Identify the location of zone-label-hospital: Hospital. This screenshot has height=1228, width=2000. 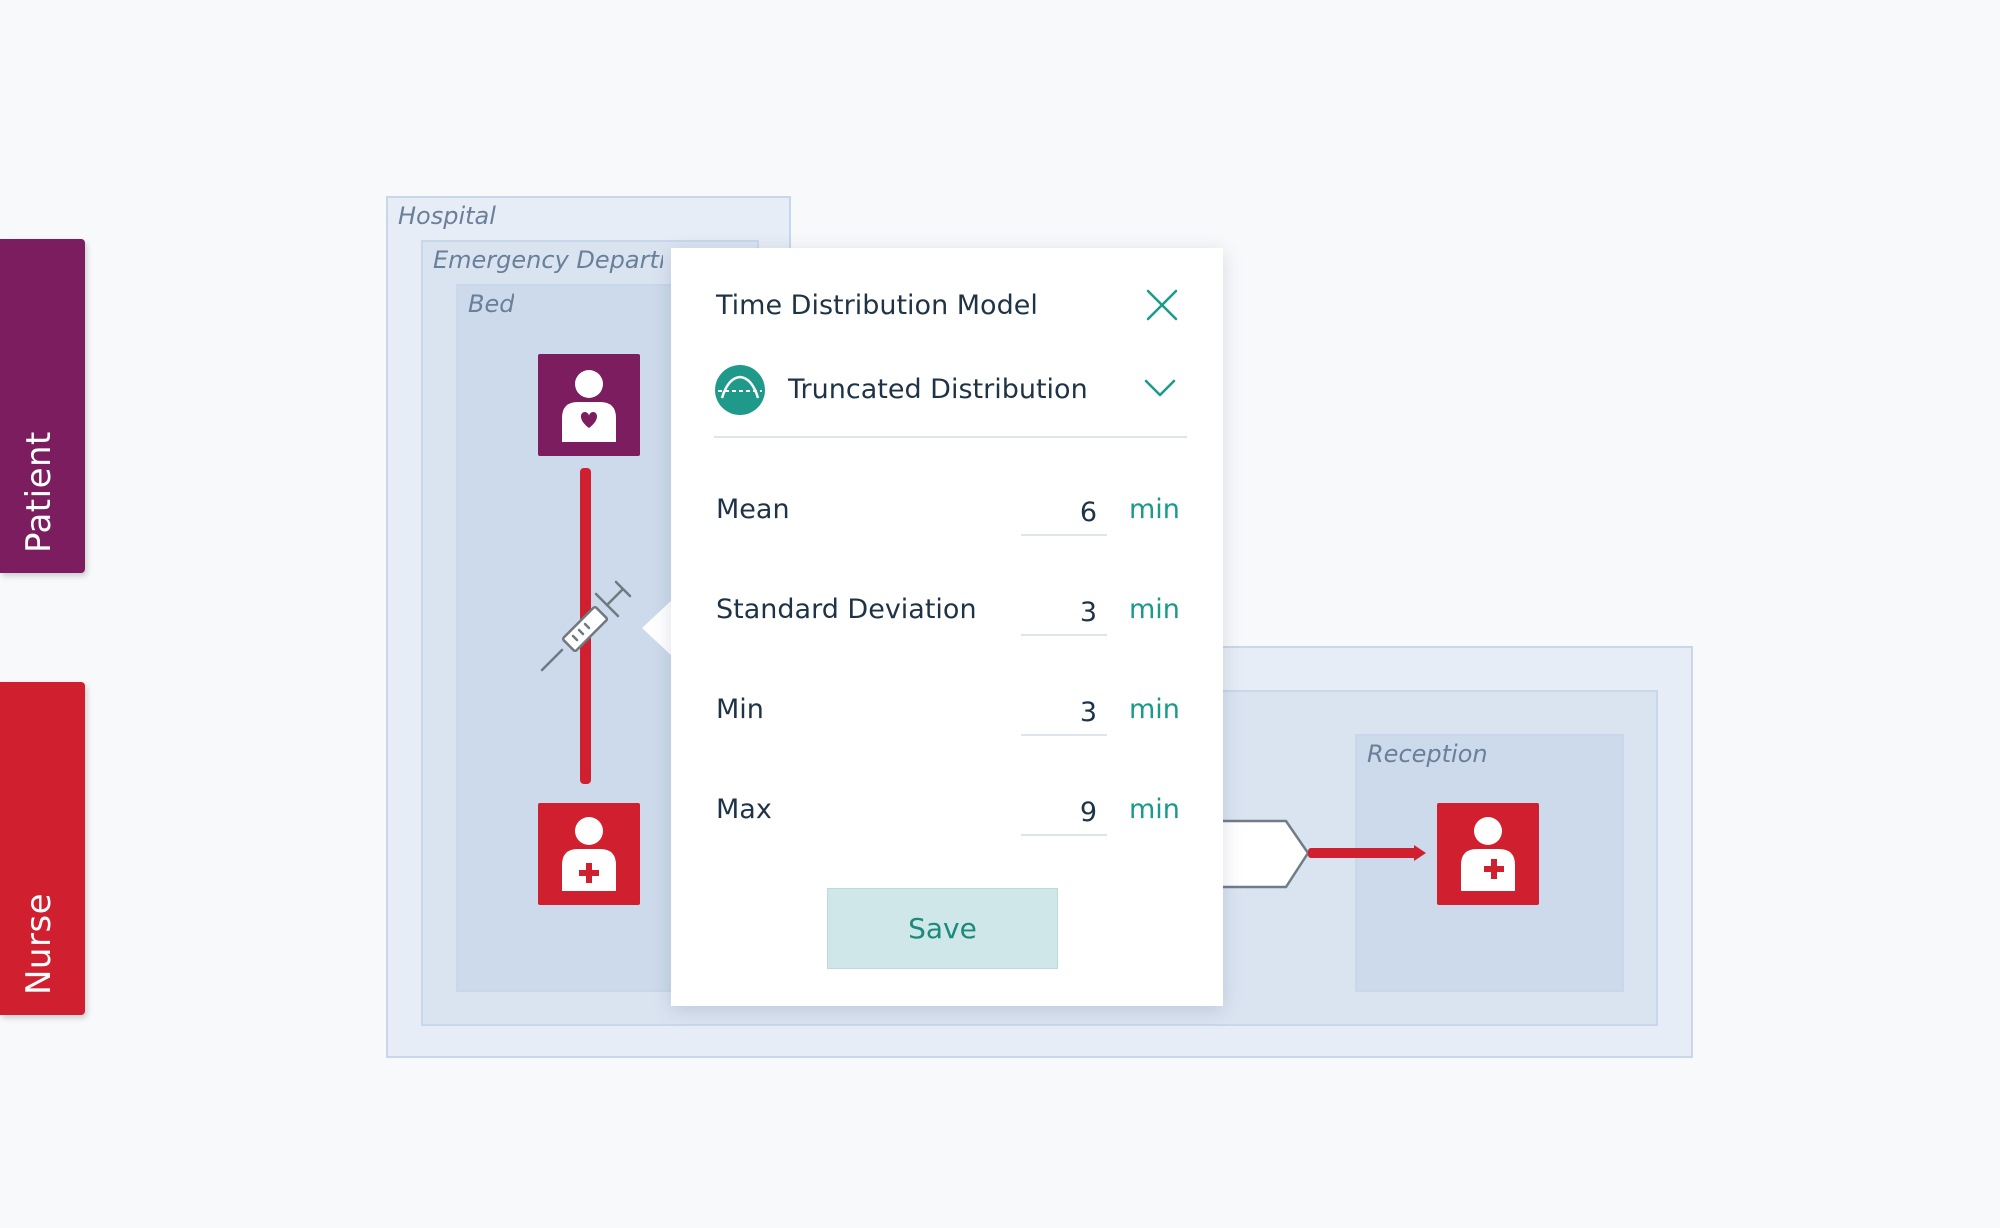
(447, 216).